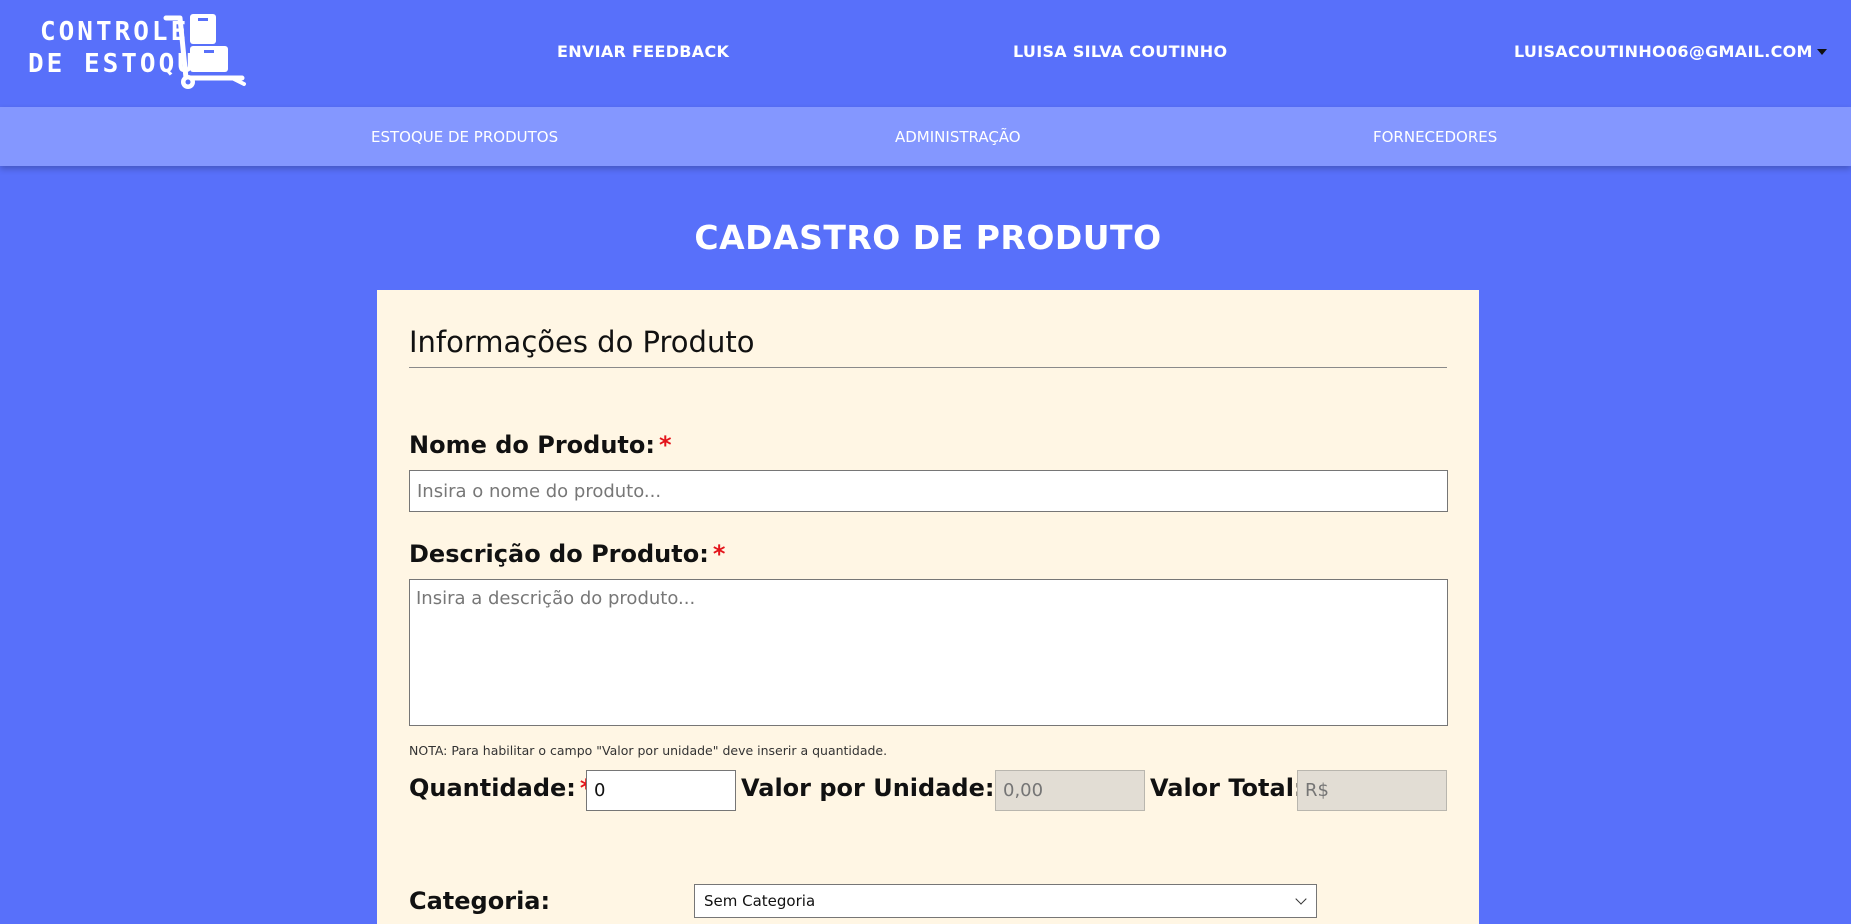 The image size is (1851, 924). I want to click on total-value-label: Valor Total:, so click(1227, 788).